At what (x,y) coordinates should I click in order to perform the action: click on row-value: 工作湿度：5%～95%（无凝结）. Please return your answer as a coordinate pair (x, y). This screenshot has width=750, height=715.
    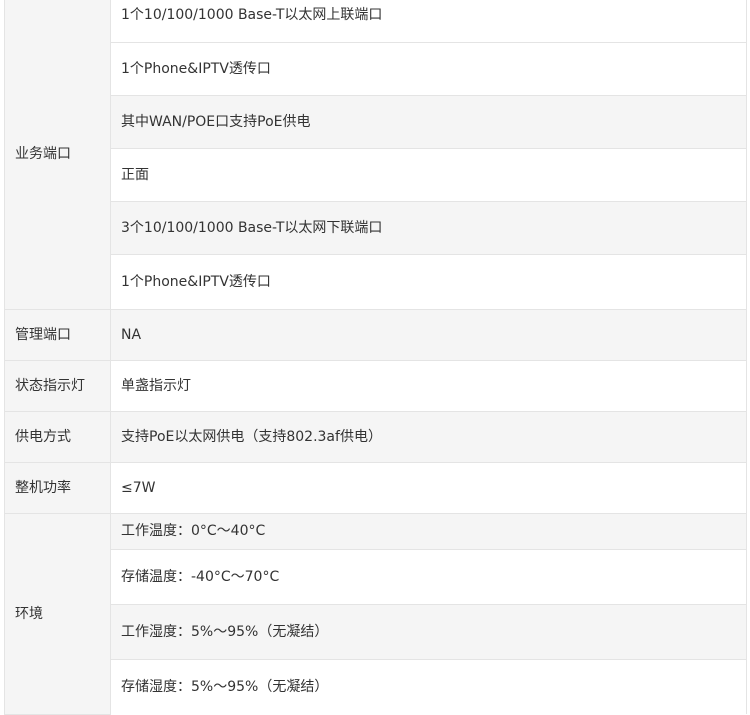
    Looking at the image, I should click on (428, 631).